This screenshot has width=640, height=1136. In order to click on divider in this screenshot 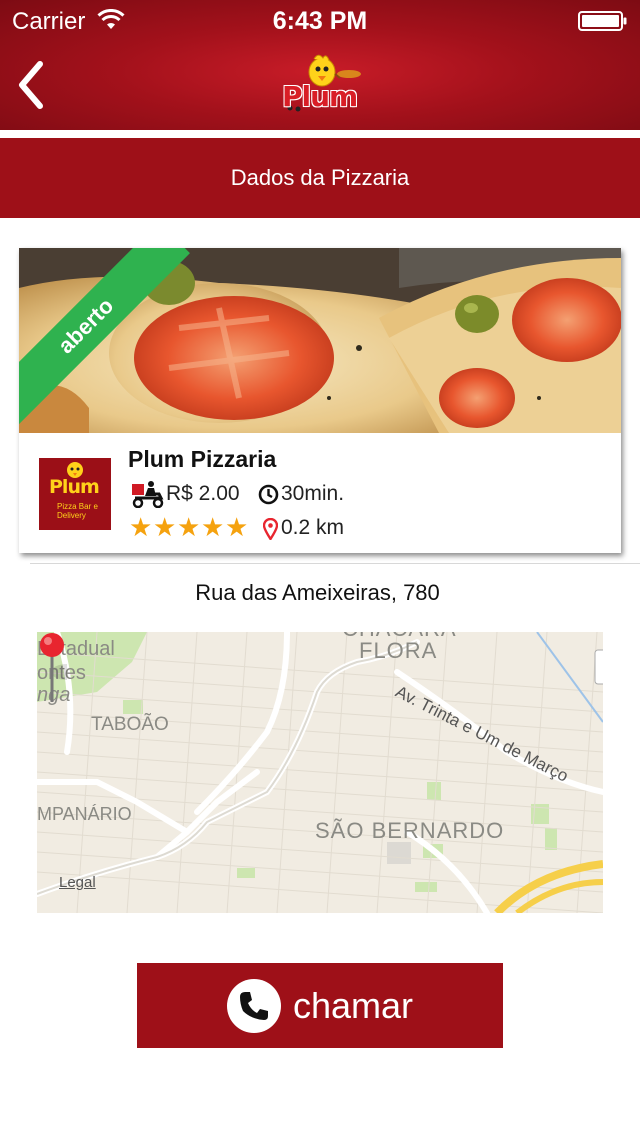, I will do `click(335, 563)`.